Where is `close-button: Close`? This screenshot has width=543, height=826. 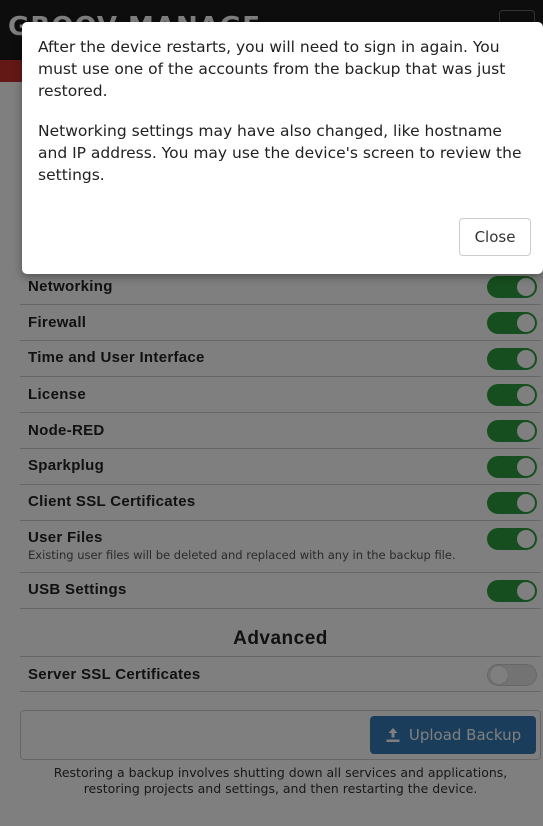
close-button: Close is located at coordinates (495, 237).